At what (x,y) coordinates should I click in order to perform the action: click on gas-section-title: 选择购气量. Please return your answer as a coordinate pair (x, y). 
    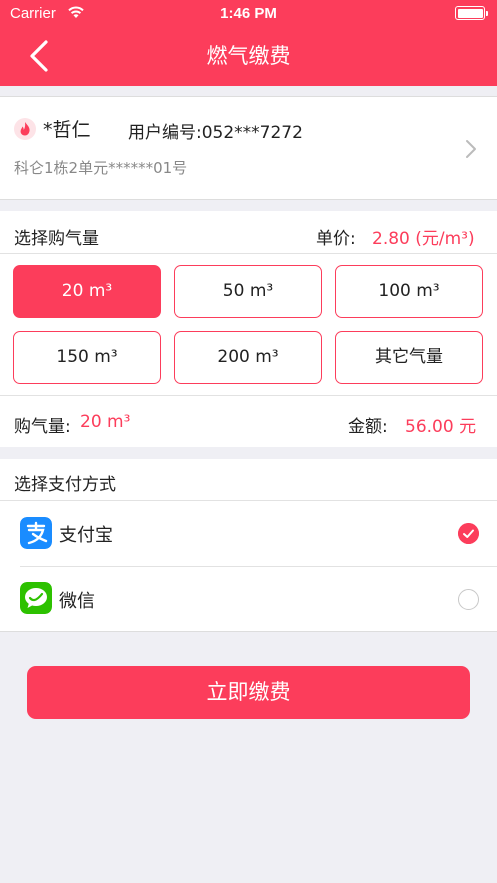
    Looking at the image, I should click on (56, 239).